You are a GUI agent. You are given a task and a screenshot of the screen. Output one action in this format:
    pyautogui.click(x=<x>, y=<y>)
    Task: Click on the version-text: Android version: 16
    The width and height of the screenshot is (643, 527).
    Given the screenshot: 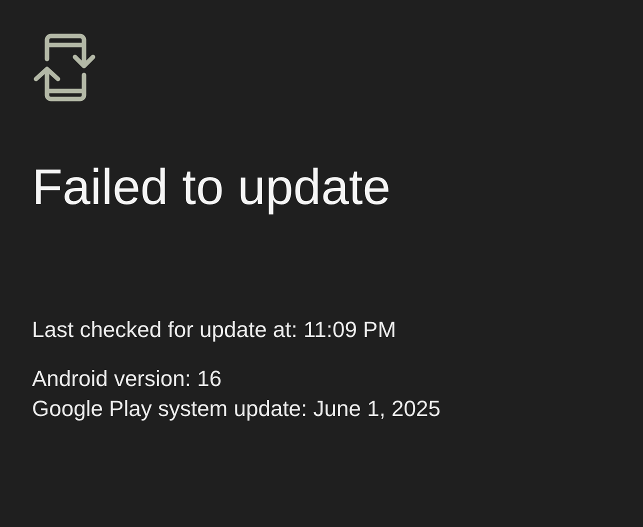 What is the action you would take?
    pyautogui.click(x=127, y=379)
    